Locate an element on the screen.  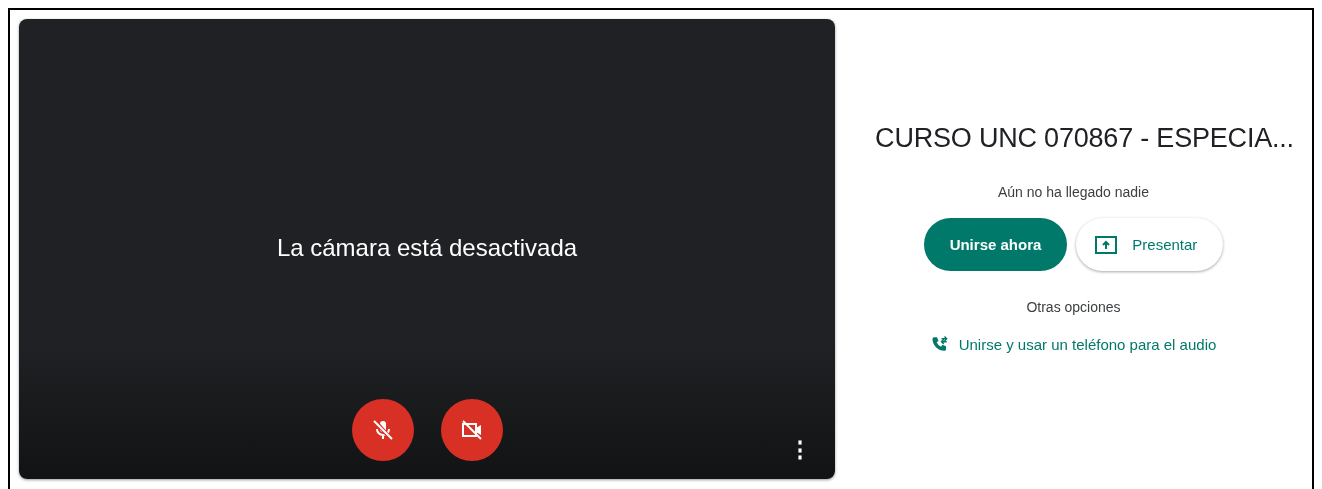
camera-off-message: La cámara está desactivada is located at coordinates (427, 248).